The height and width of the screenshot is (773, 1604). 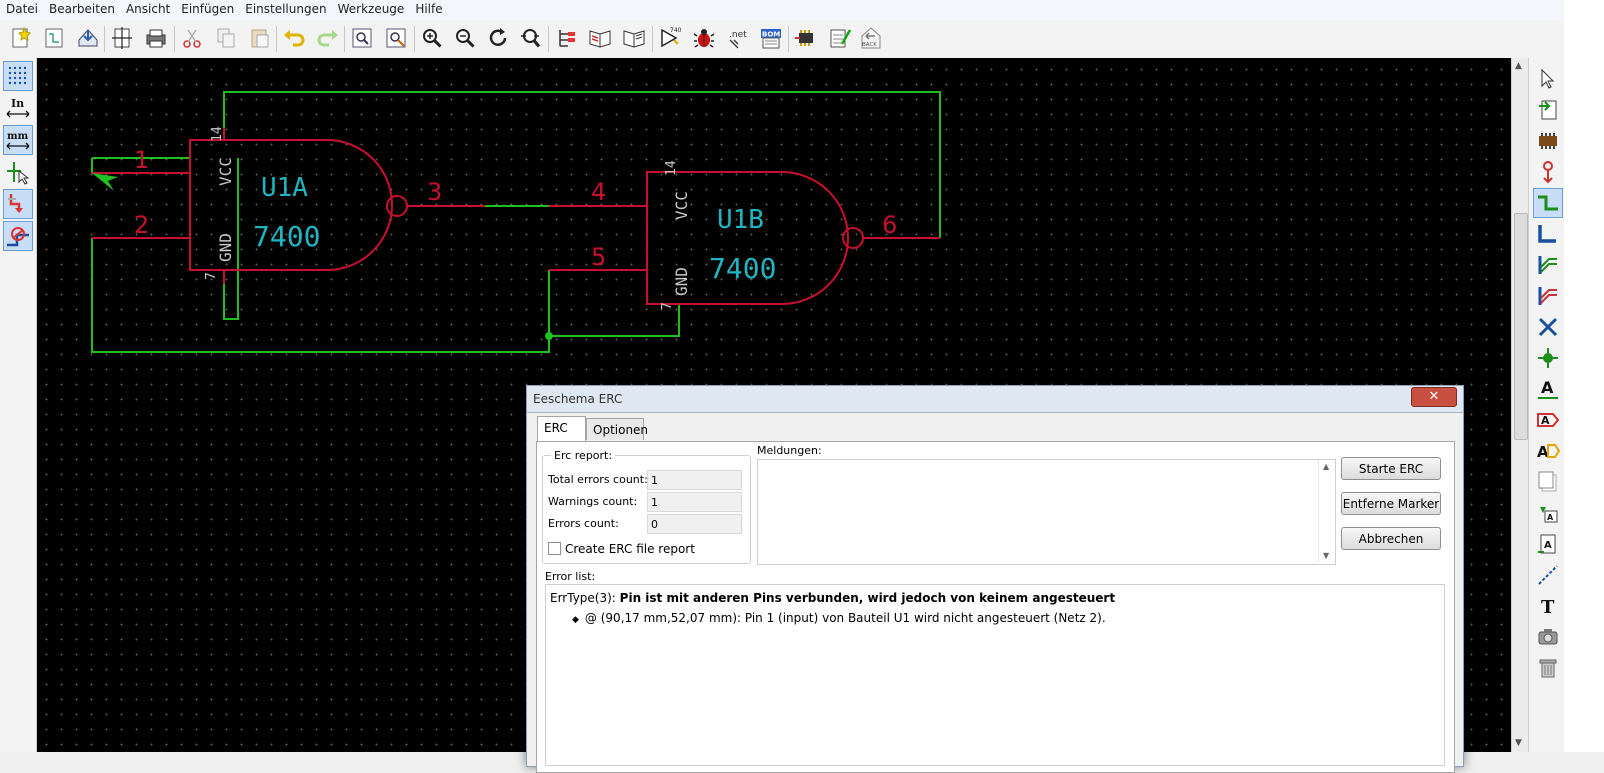 I want to click on delete-item-icon, so click(x=1548, y=668).